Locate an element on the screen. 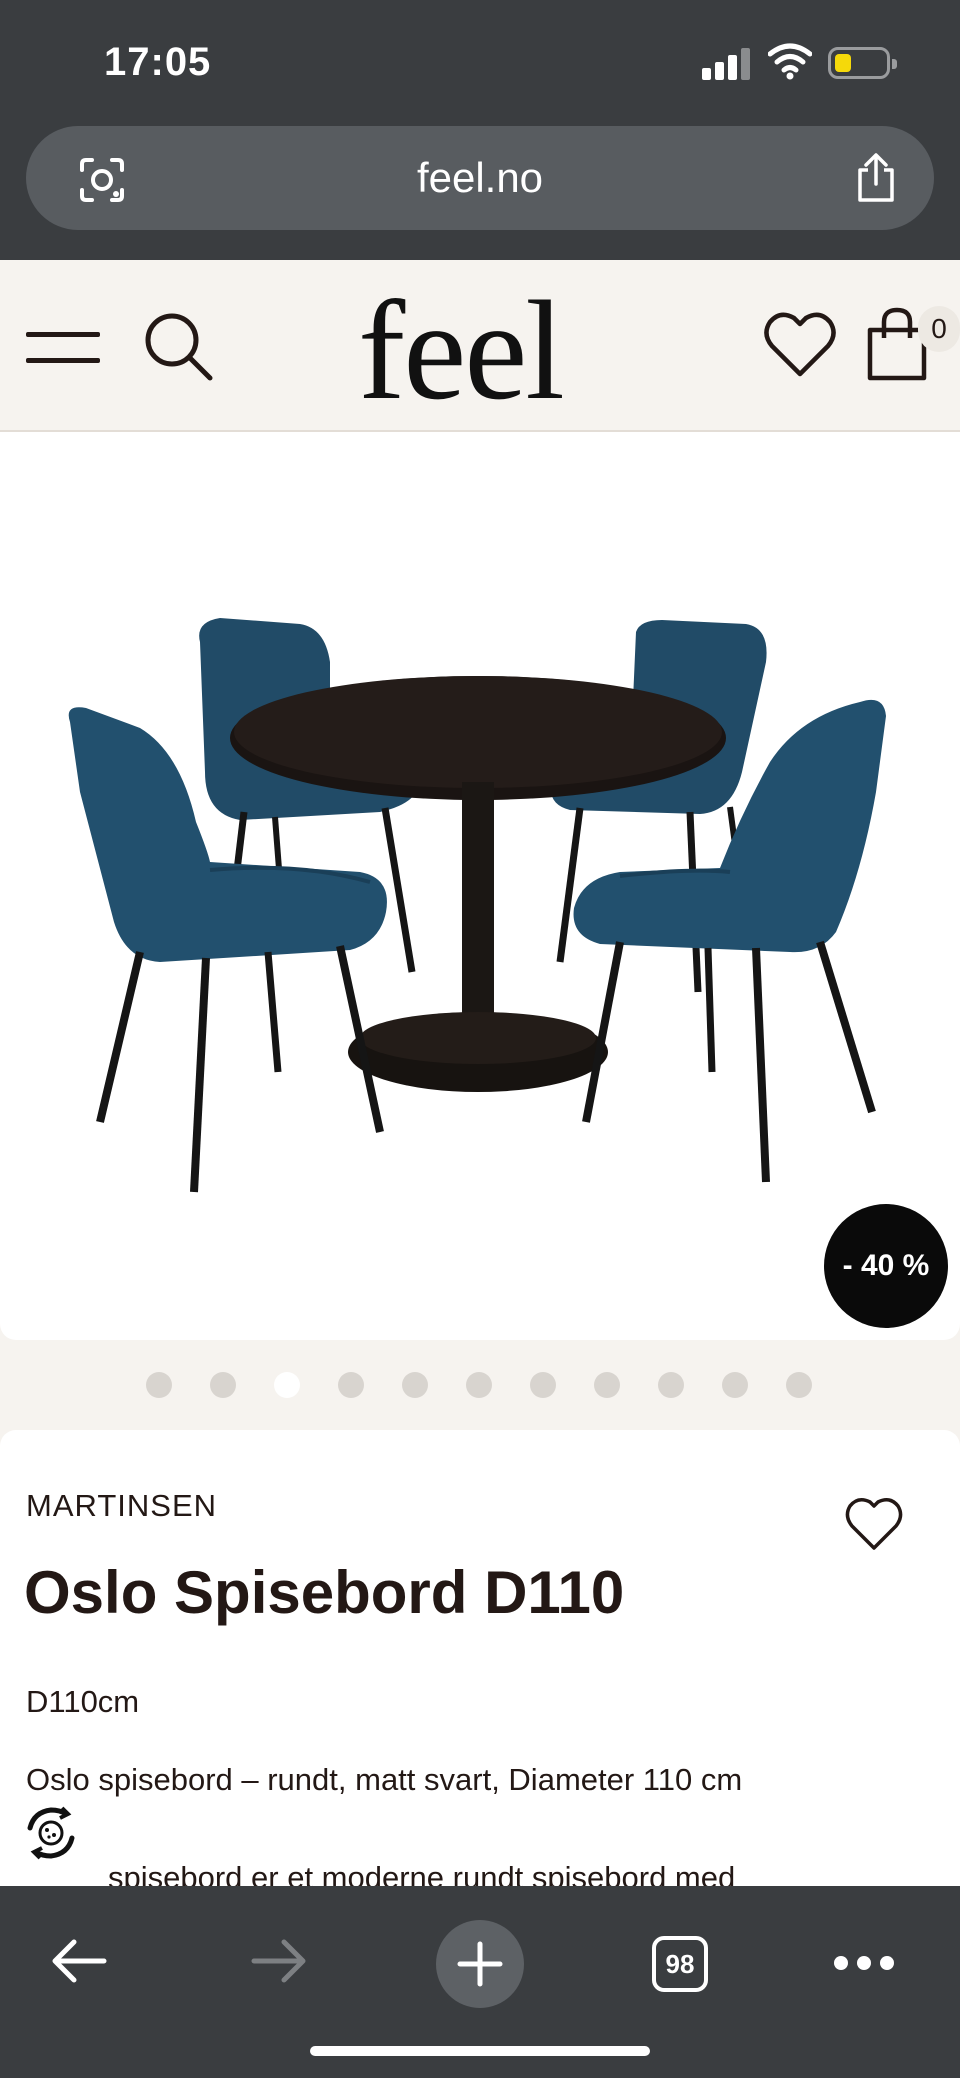 This screenshot has height=2078, width=960. site-header: feel 0 is located at coordinates (480, 346).